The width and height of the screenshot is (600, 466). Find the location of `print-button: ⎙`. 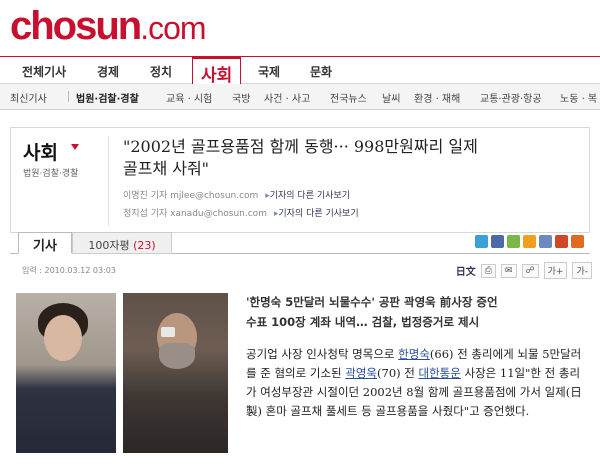

print-button: ⎙ is located at coordinates (488, 270).